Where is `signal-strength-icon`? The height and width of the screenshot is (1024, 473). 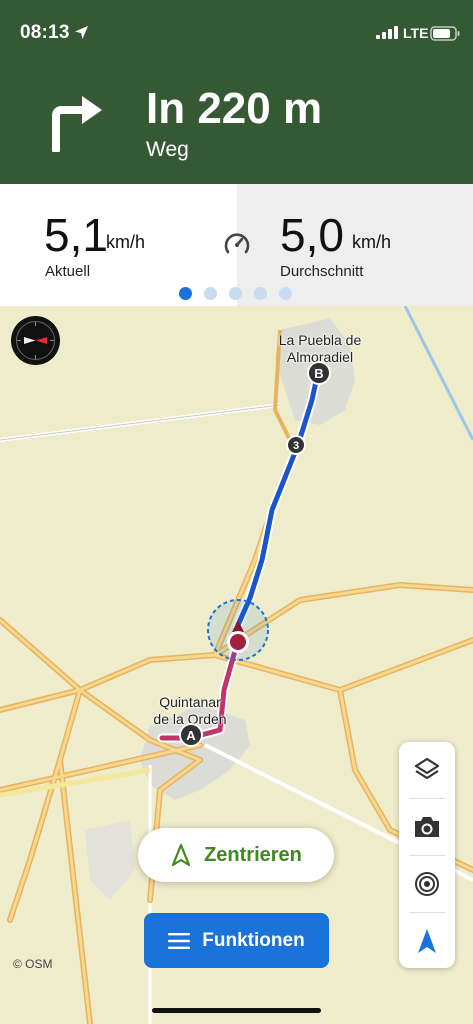
signal-strength-icon is located at coordinates (387, 32).